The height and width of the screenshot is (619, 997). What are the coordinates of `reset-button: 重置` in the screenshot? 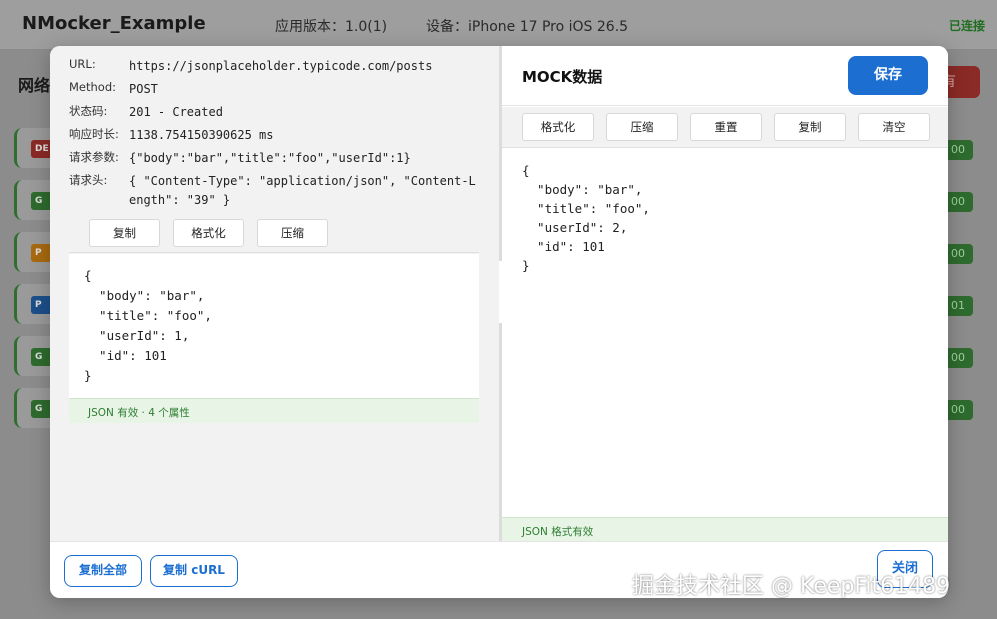 It's located at (726, 127).